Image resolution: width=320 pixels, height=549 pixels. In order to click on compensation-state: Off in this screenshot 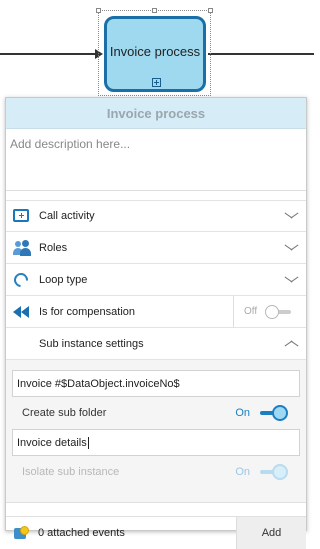, I will do `click(251, 311)`.